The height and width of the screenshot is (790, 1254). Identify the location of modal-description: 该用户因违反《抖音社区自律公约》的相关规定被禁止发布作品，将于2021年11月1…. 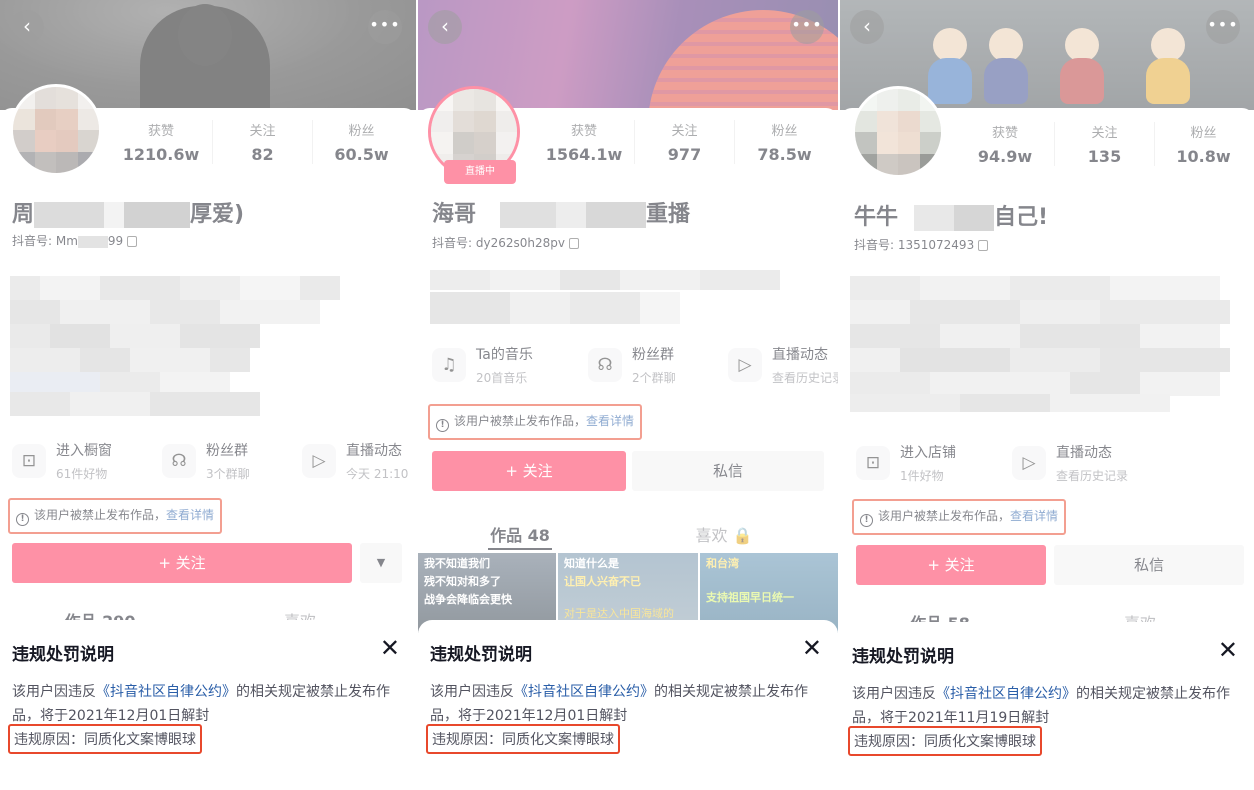
(1047, 706).